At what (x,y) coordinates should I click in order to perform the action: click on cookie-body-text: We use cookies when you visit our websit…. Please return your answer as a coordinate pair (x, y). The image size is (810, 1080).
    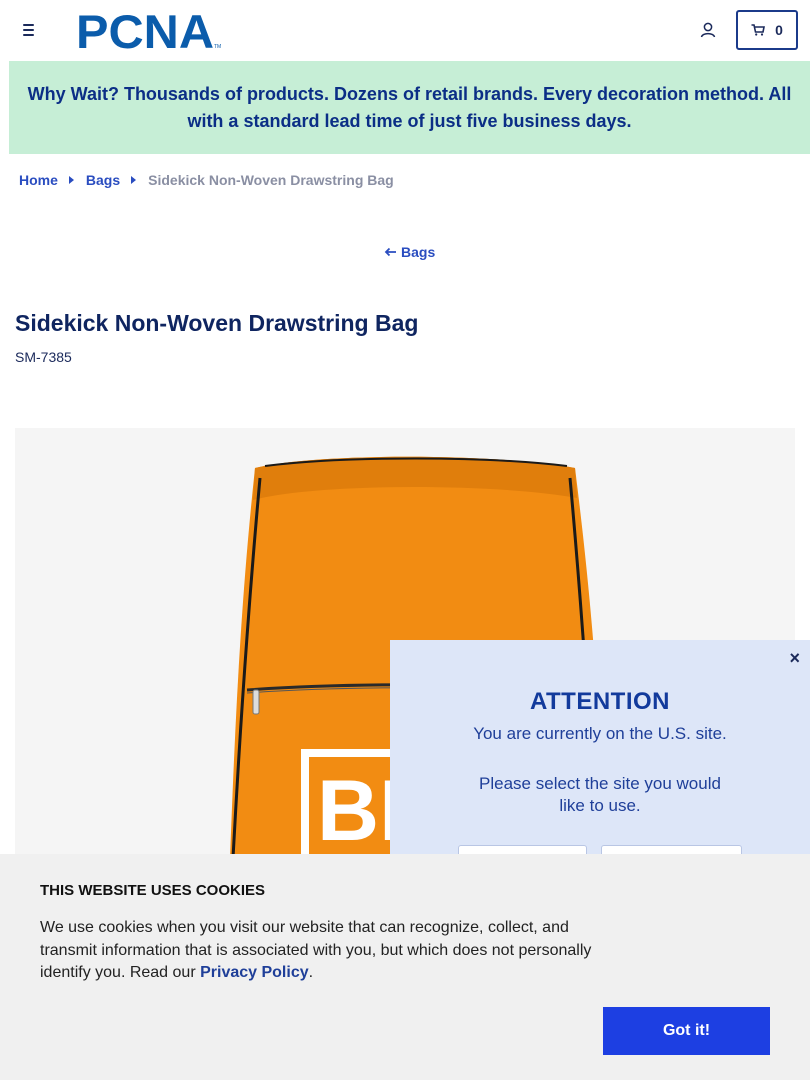
    Looking at the image, I should click on (316, 950).